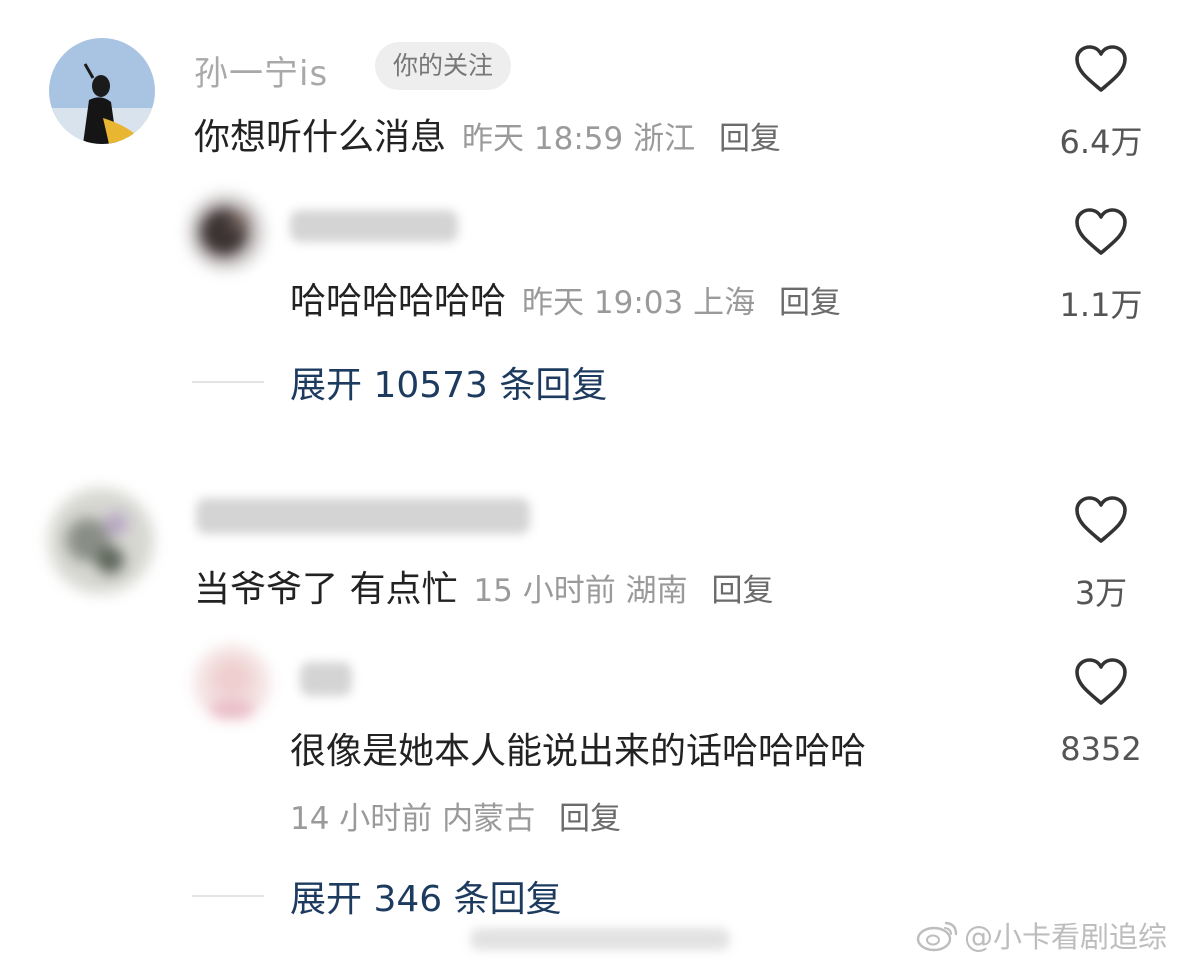 This screenshot has height=964, width=1179. Describe the element at coordinates (398, 301) in the screenshot. I see `reply-text: 哈哈哈哈哈哈` at that location.